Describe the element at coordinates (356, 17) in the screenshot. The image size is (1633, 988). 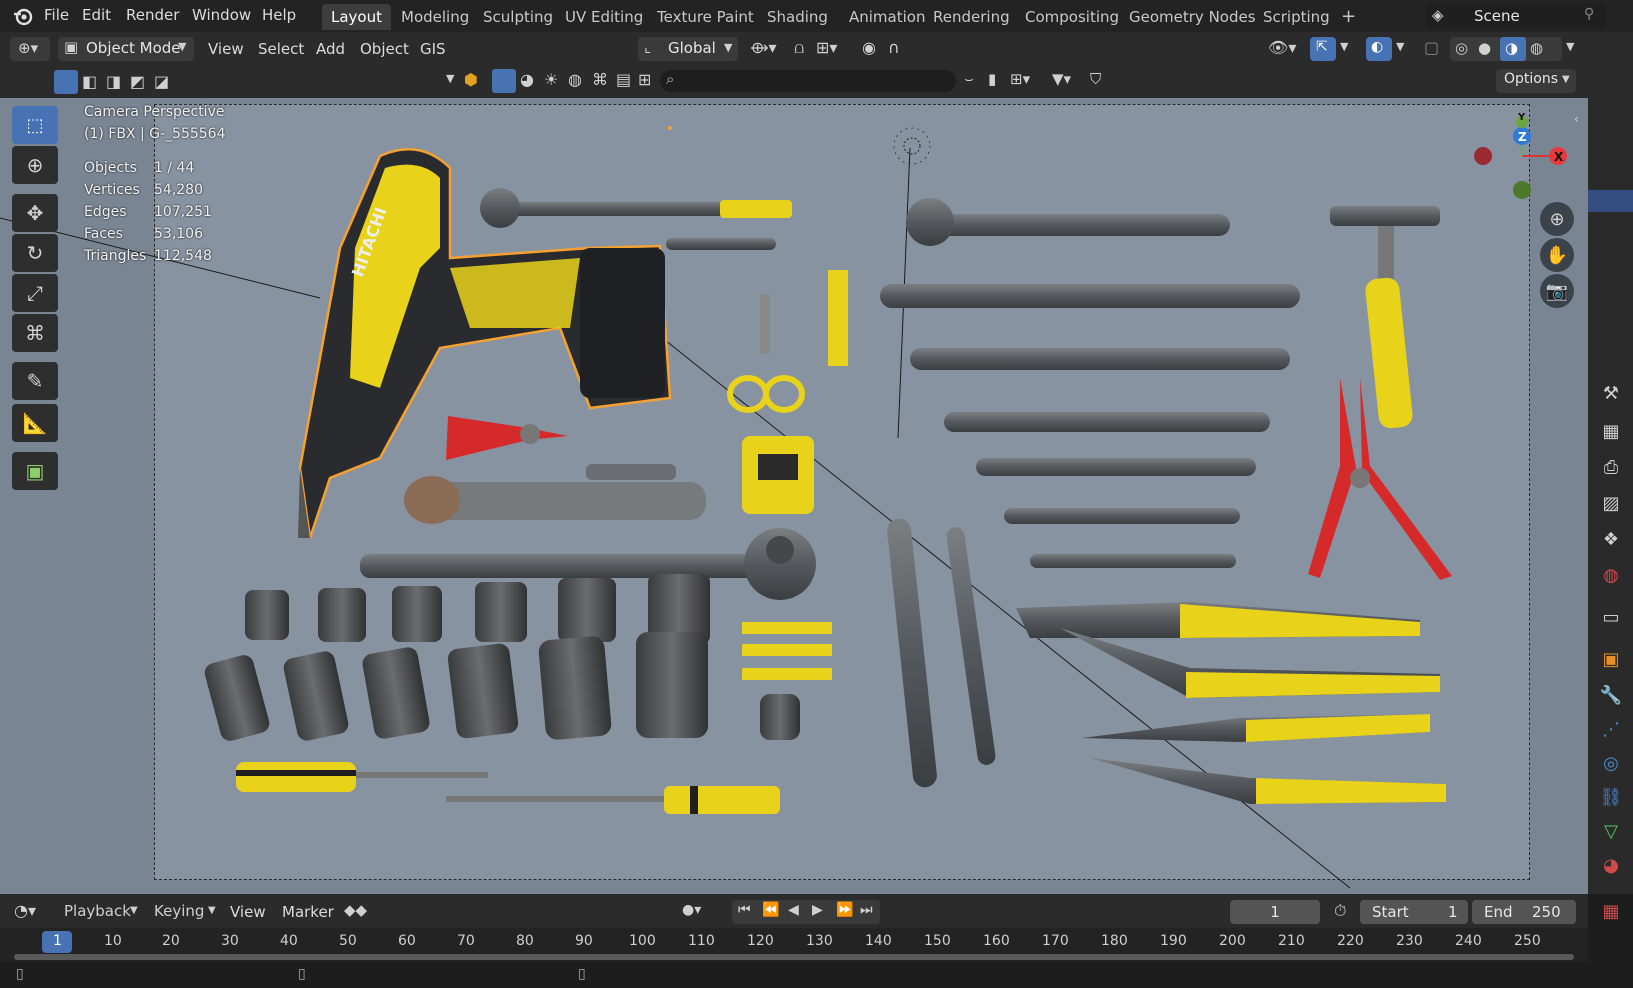
I see `tab-layout: Layout` at that location.